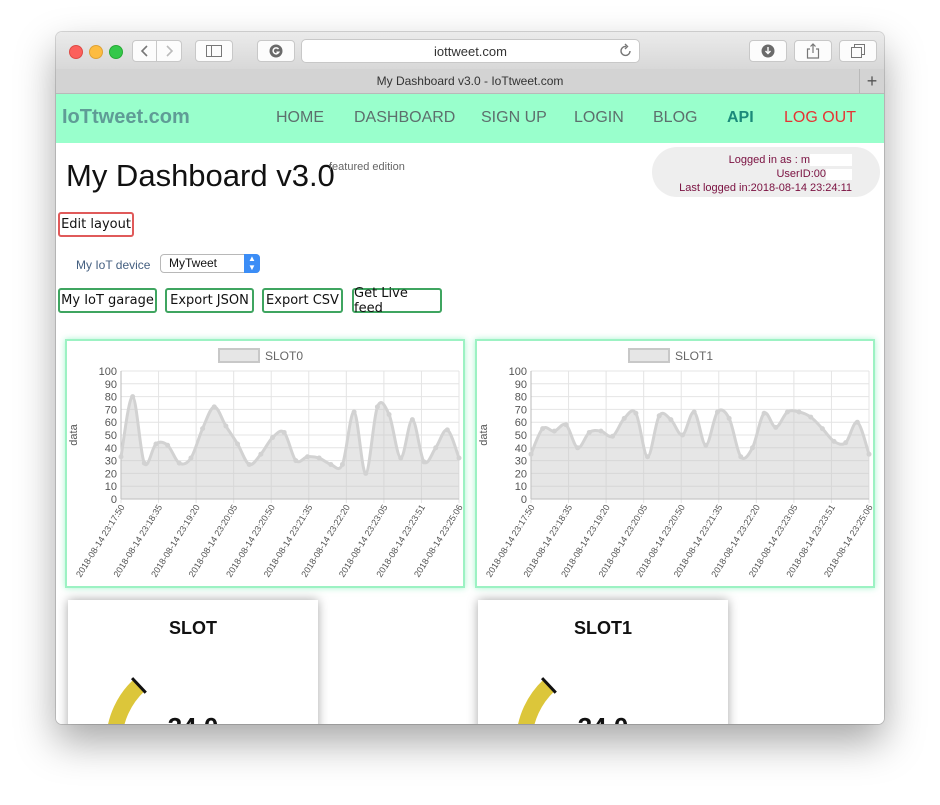 This screenshot has width=940, height=805. I want to click on y-tick-label: 20, so click(111, 474).